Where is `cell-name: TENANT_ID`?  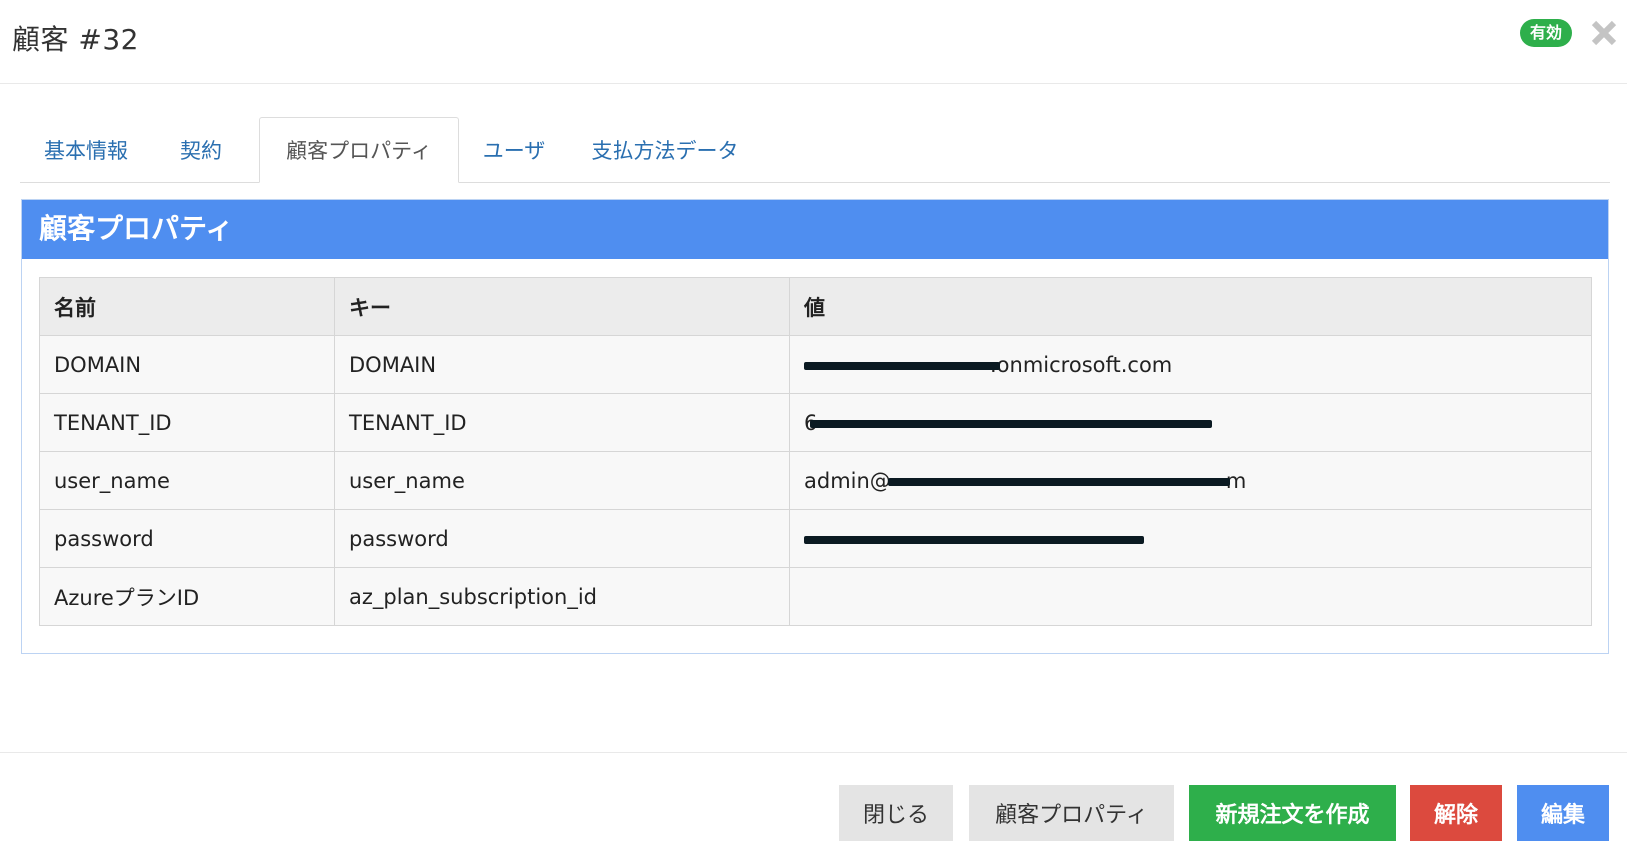
cell-name: TENANT_ID is located at coordinates (187, 422).